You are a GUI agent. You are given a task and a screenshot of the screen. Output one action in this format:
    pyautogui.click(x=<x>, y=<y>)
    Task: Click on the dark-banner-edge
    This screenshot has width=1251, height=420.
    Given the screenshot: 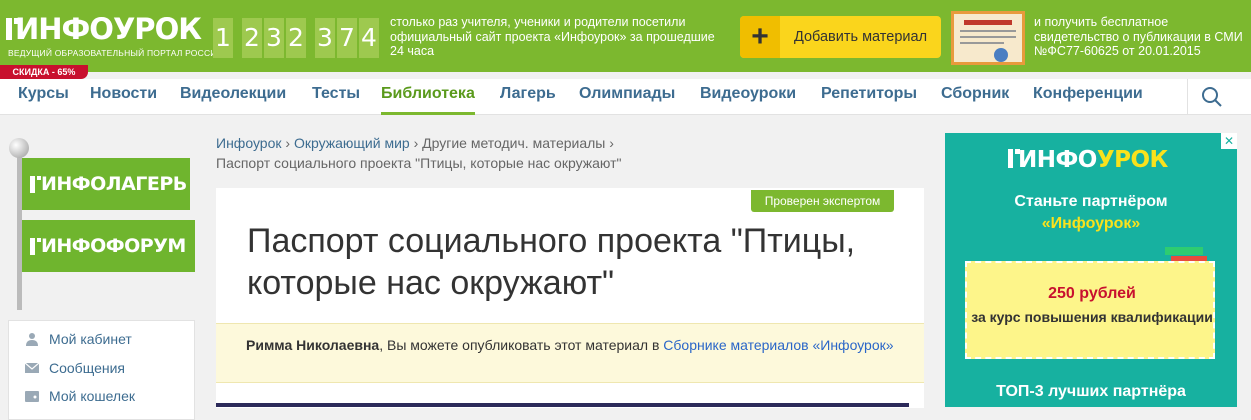 What is the action you would take?
    pyautogui.click(x=562, y=405)
    